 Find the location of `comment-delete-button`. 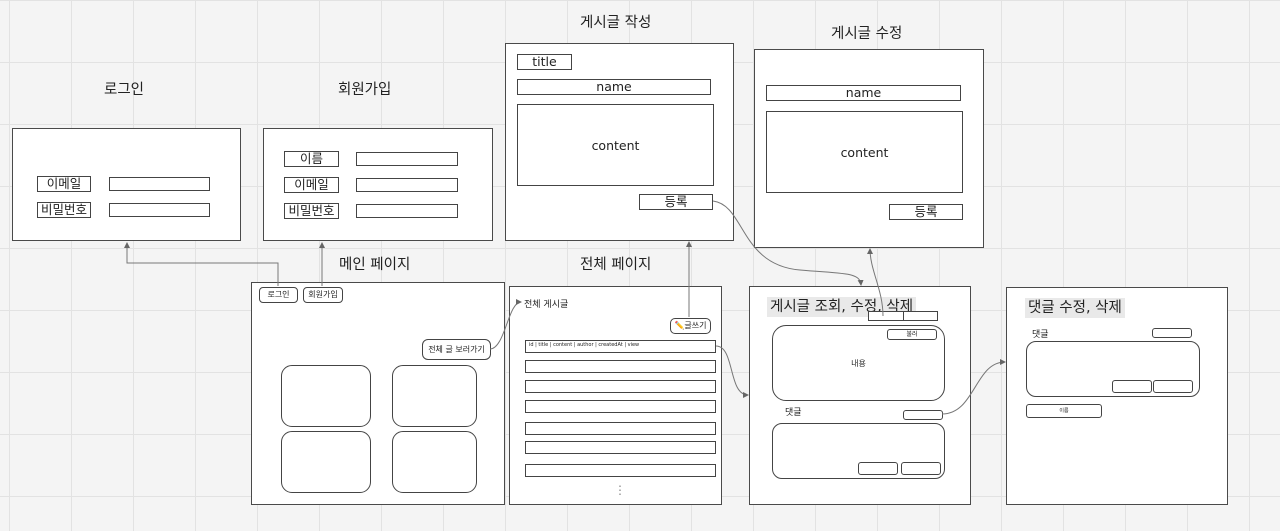

comment-delete-button is located at coordinates (1173, 386).